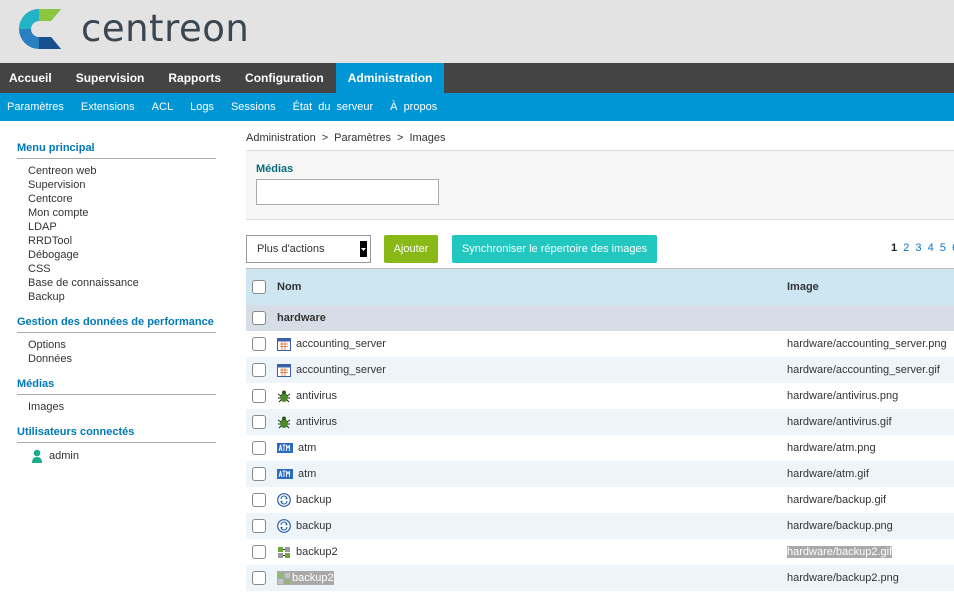 This screenshot has width=954, height=600. I want to click on select-arrow-icon, so click(363, 249).